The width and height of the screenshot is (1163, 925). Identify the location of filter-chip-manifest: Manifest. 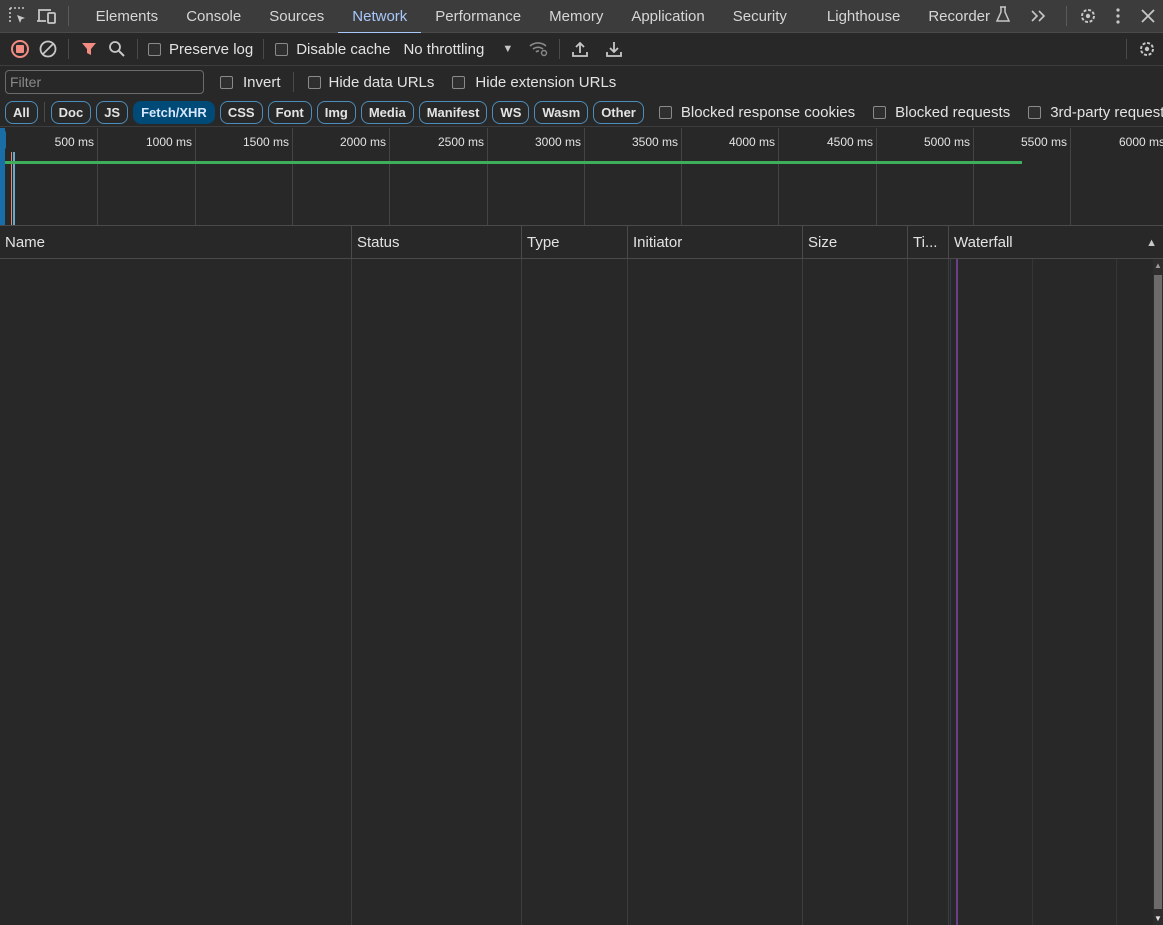
(453, 112).